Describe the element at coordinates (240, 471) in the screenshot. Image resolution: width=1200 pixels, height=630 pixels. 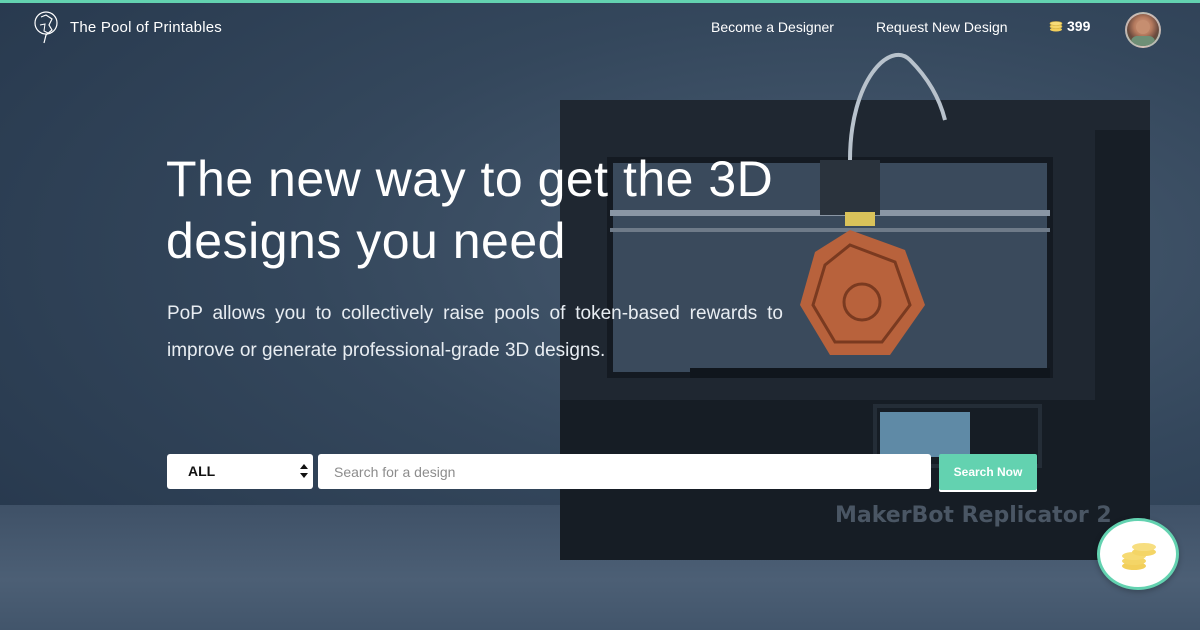
I see `category-select: ALL` at that location.